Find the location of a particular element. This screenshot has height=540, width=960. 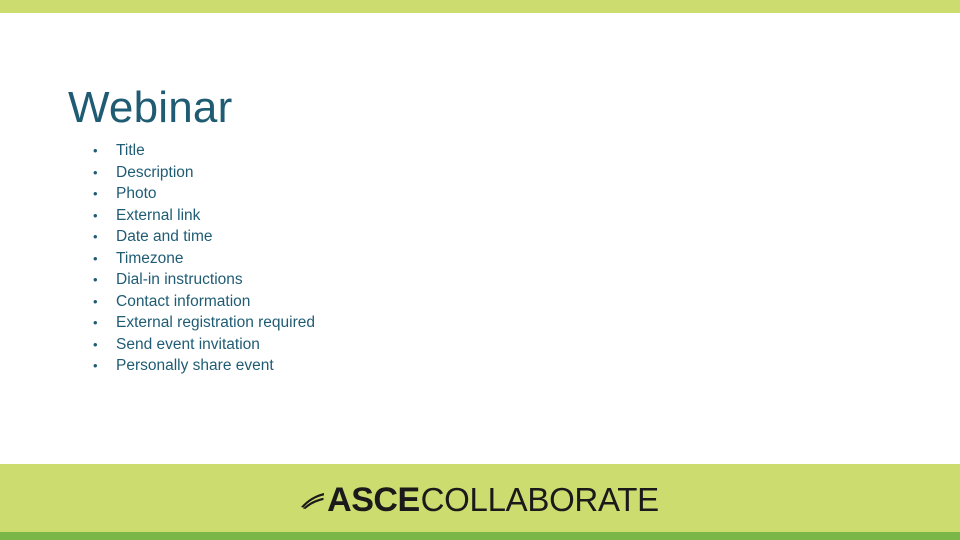

list-item-label: Date and time is located at coordinates (164, 236).